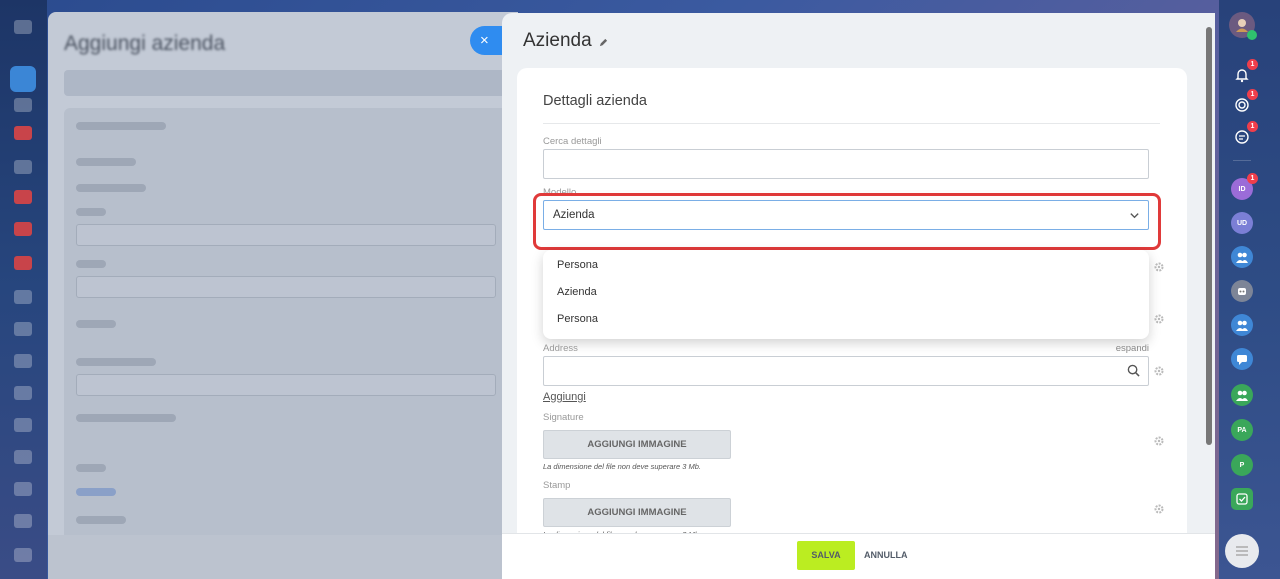 The height and width of the screenshot is (579, 1280). I want to click on avatar, so click(1243, 26).